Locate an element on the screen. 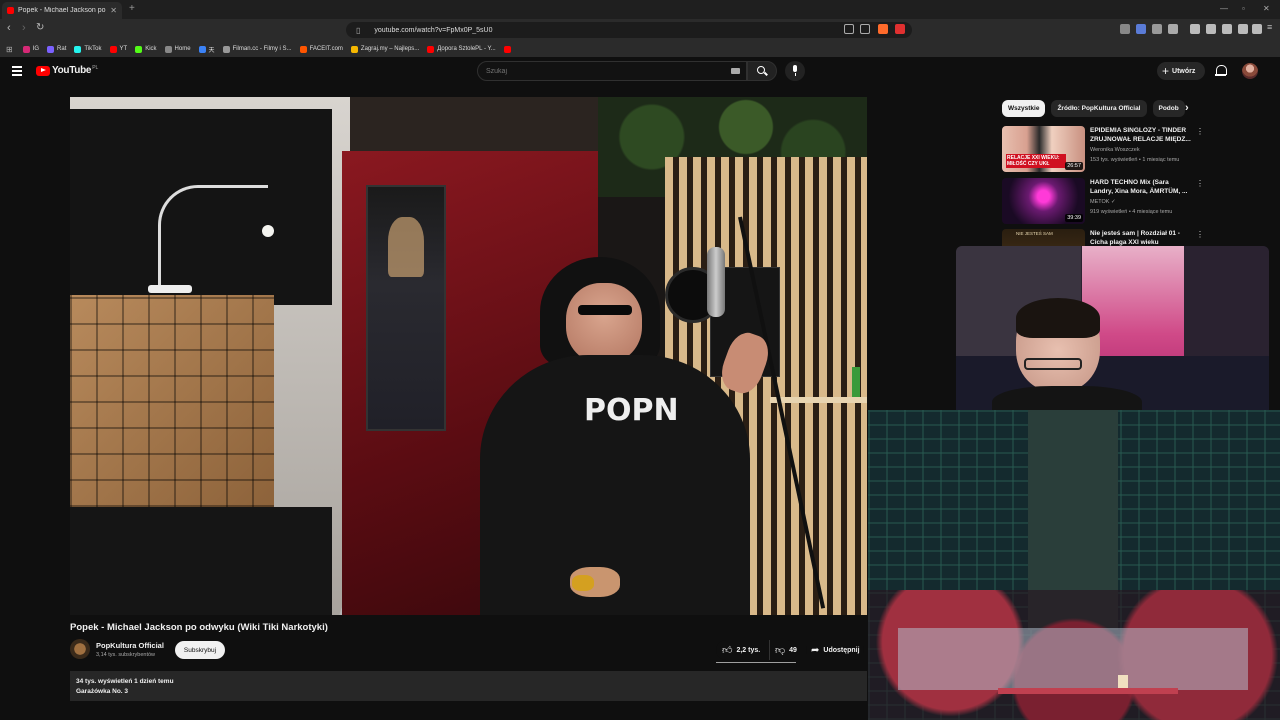 This screenshot has width=1280, height=720. reload-icon: ↻ is located at coordinates (40, 27).